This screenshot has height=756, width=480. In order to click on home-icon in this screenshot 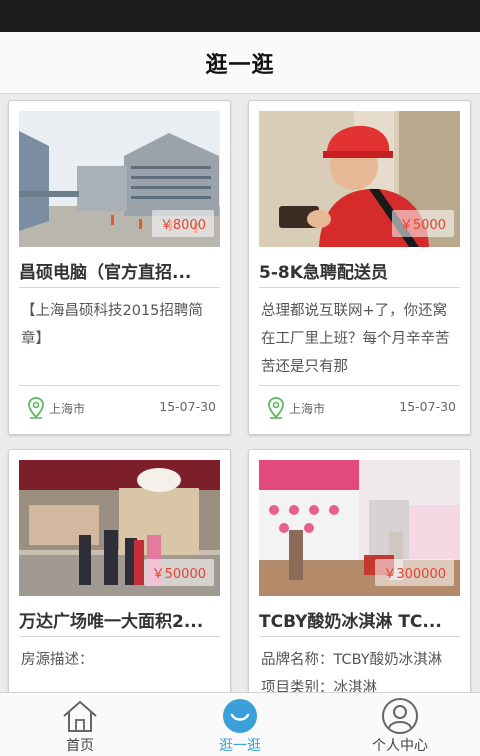, I will do `click(80, 716)`.